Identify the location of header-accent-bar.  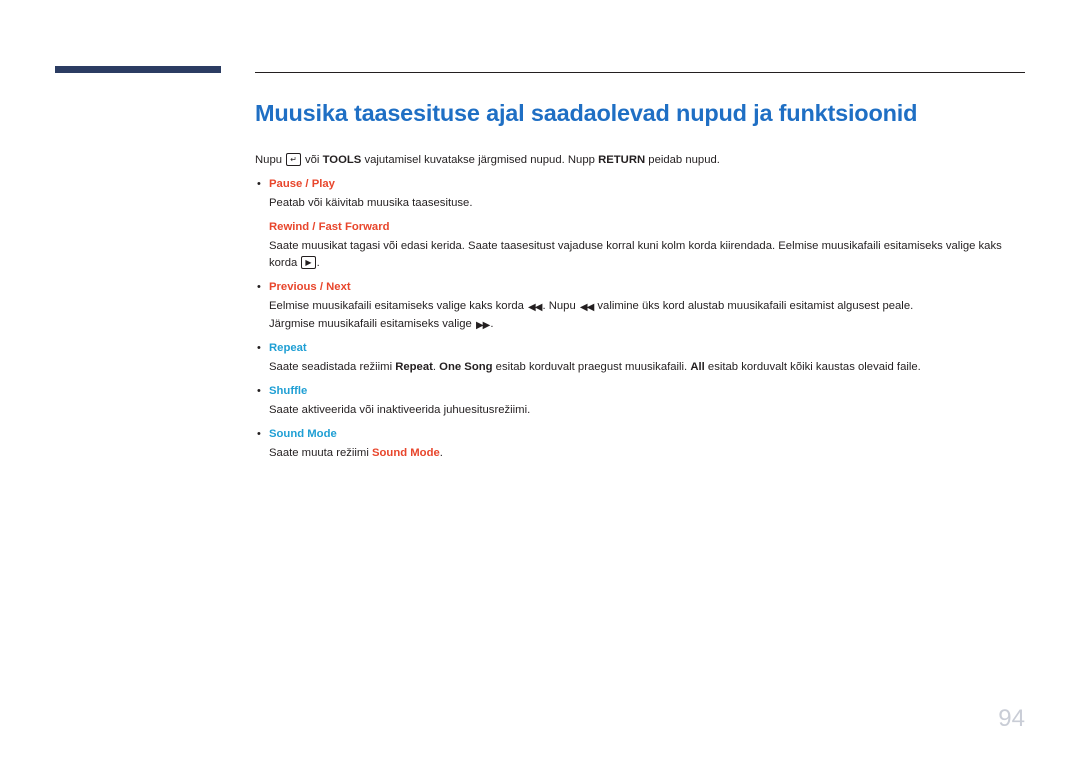
(138, 69).